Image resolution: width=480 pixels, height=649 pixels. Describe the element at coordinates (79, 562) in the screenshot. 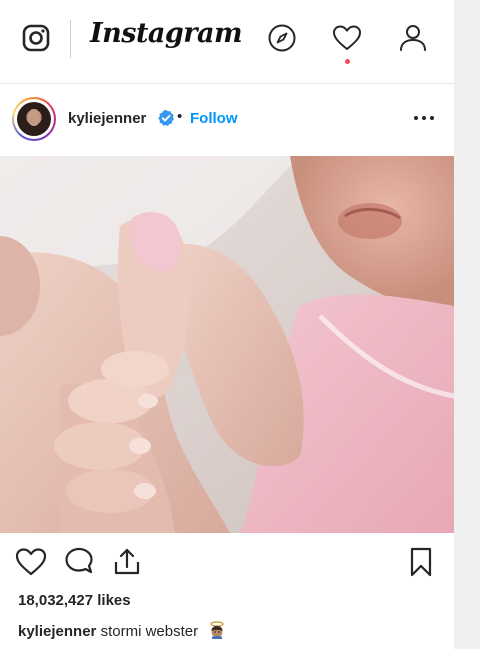

I see `comment-icon` at that location.